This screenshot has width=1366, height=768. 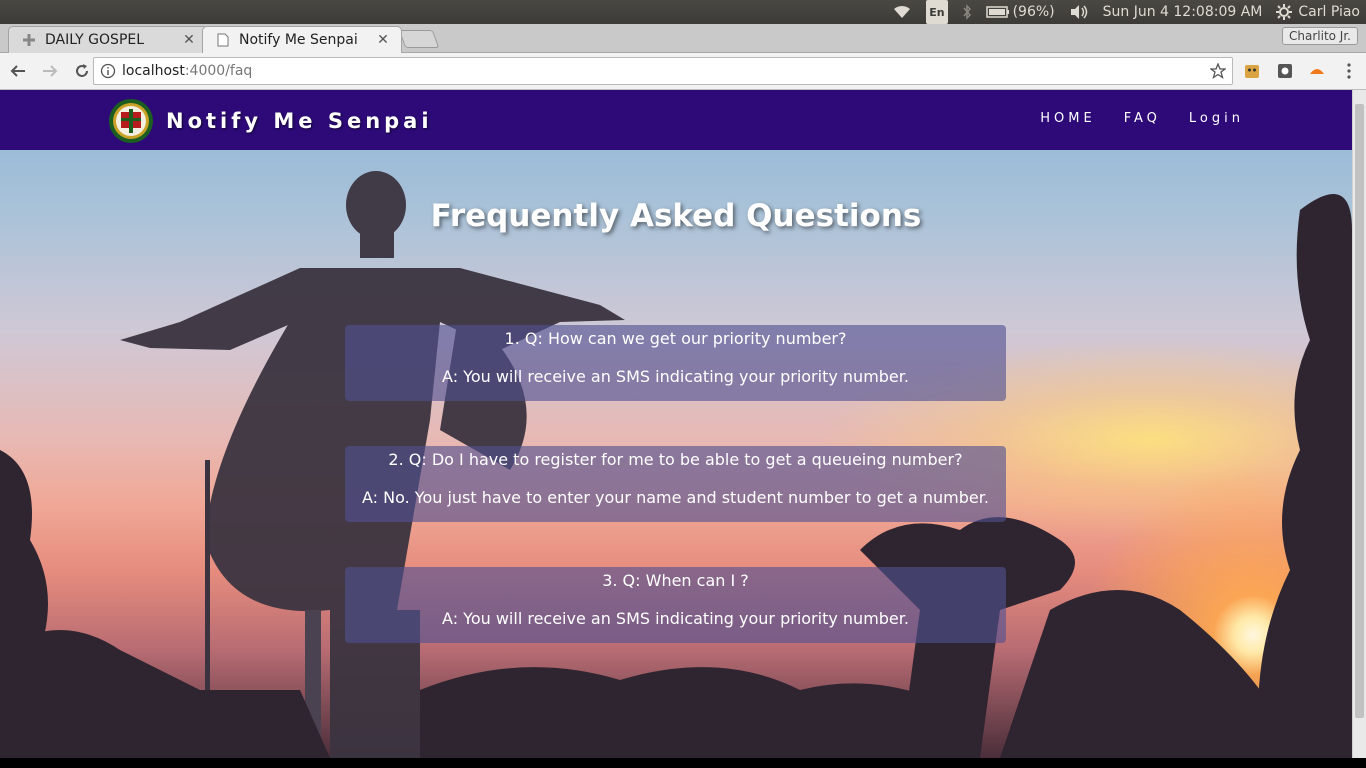 I want to click on tab-notify-me-senpai: Notify Me Senpai ✕, so click(x=302, y=39).